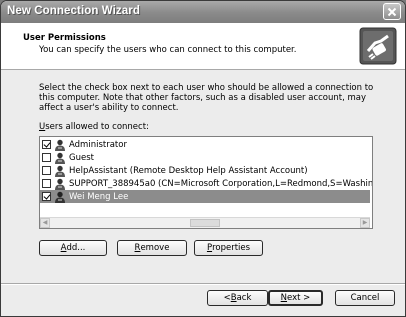 The width and height of the screenshot is (406, 317). What do you see at coordinates (97, 127) in the screenshot?
I see `label-rest: sers allowed to connect:` at bounding box center [97, 127].